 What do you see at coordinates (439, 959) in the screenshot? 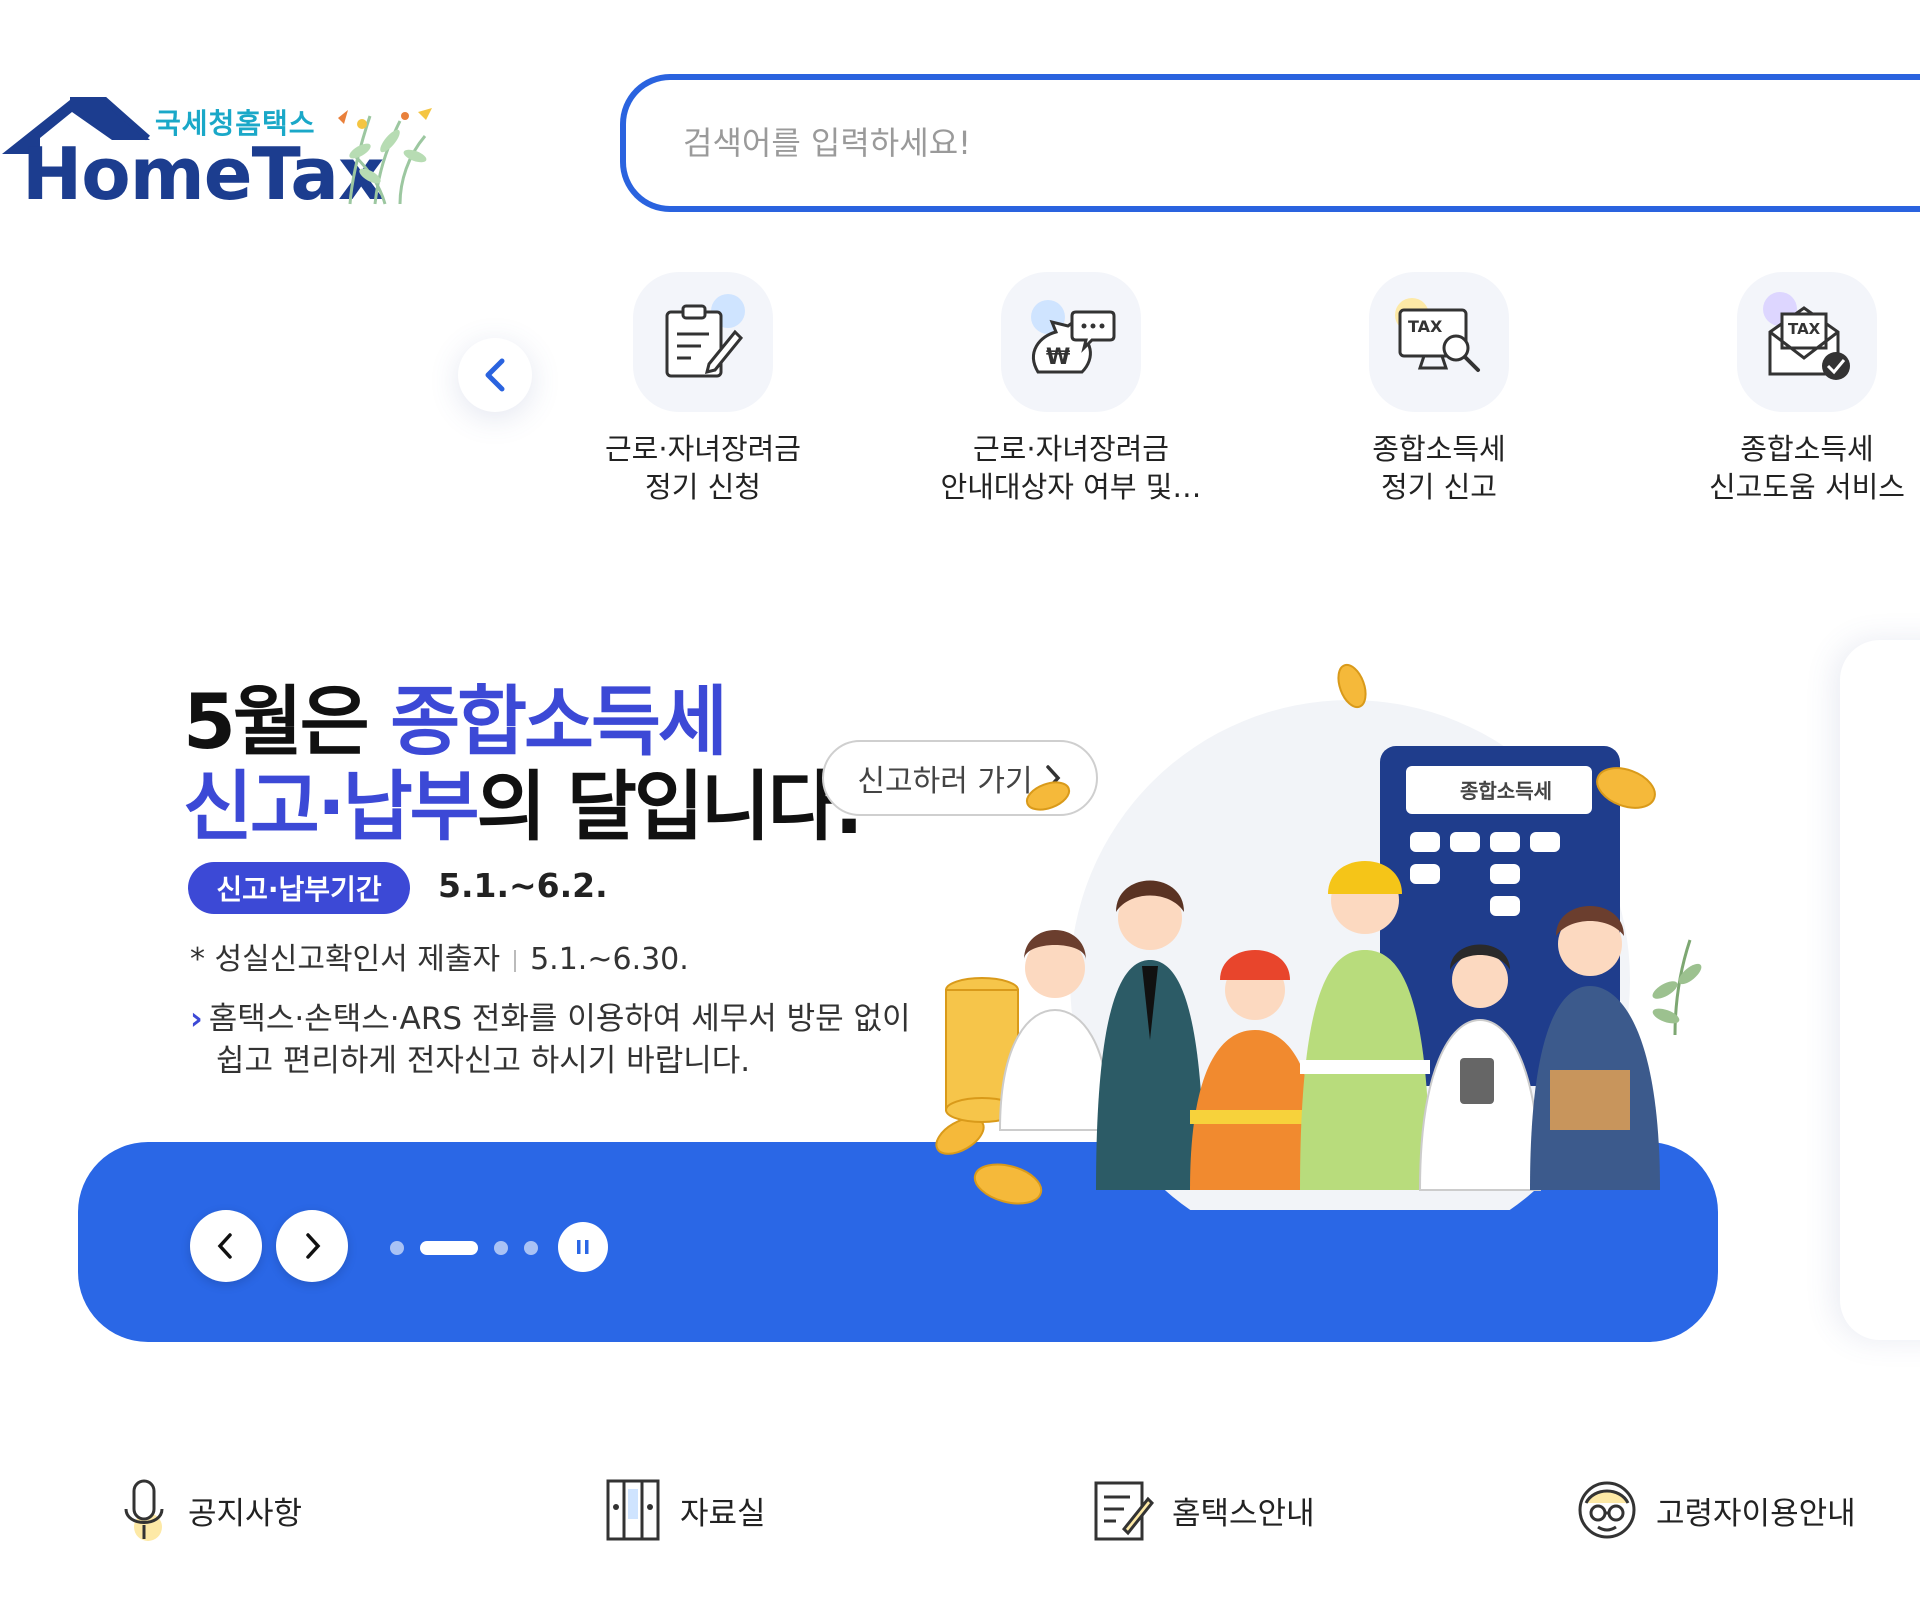
I see `sub-period-text: * 성실신고확인서 제출자 5.1.~6.30.` at bounding box center [439, 959].